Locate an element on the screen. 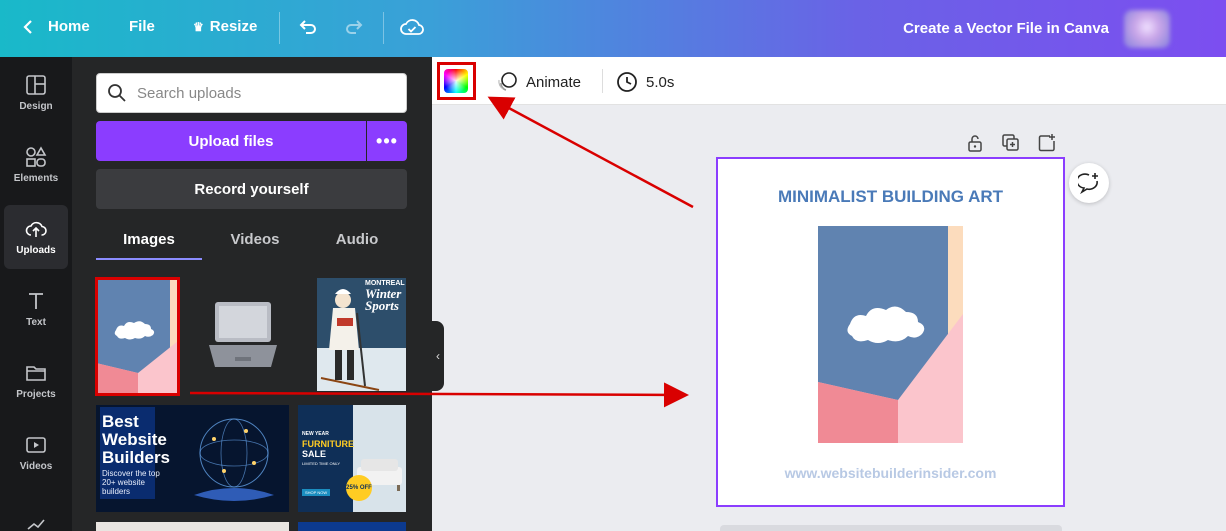 The width and height of the screenshot is (1226, 531). animate-icon is located at coordinates (507, 81).